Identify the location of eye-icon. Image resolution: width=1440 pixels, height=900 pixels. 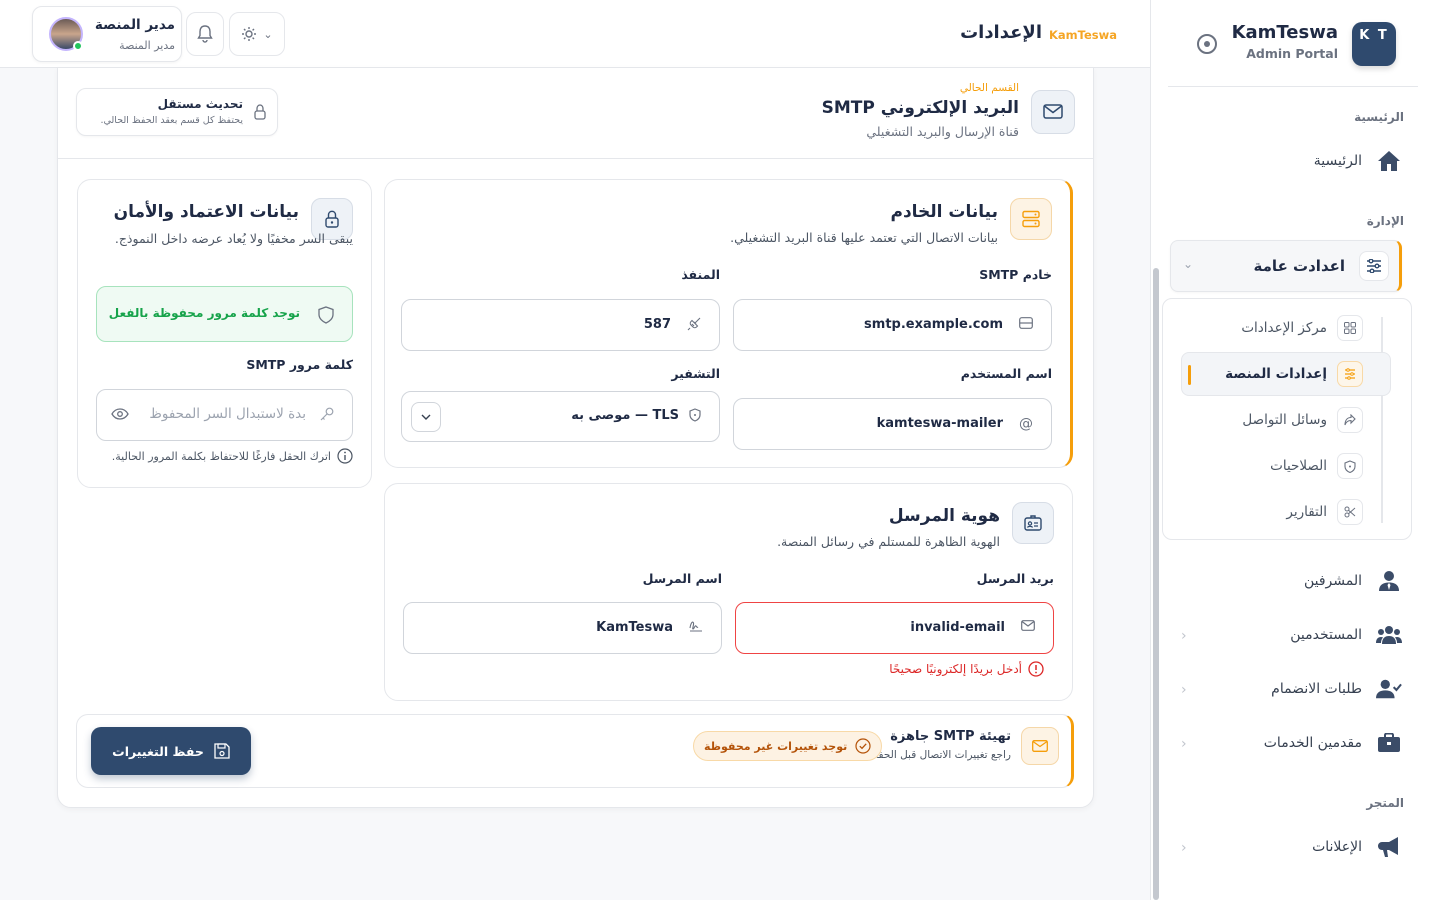
(120, 414).